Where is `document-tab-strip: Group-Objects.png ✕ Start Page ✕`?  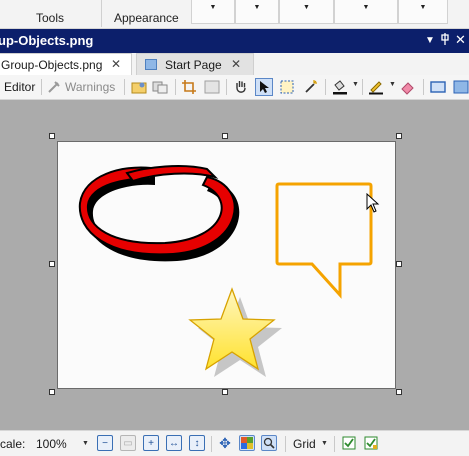
document-tab-strip: Group-Objects.png ✕ Start Page ✕ is located at coordinates (234, 64).